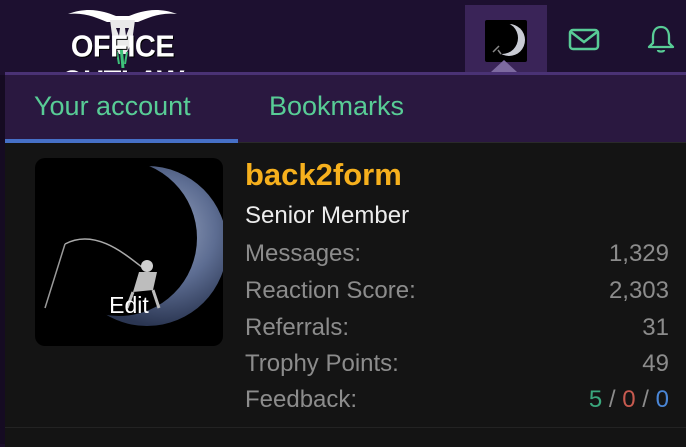 This screenshot has width=686, height=447. Describe the element at coordinates (327, 215) in the screenshot. I see `user-title: Senior Member` at that location.